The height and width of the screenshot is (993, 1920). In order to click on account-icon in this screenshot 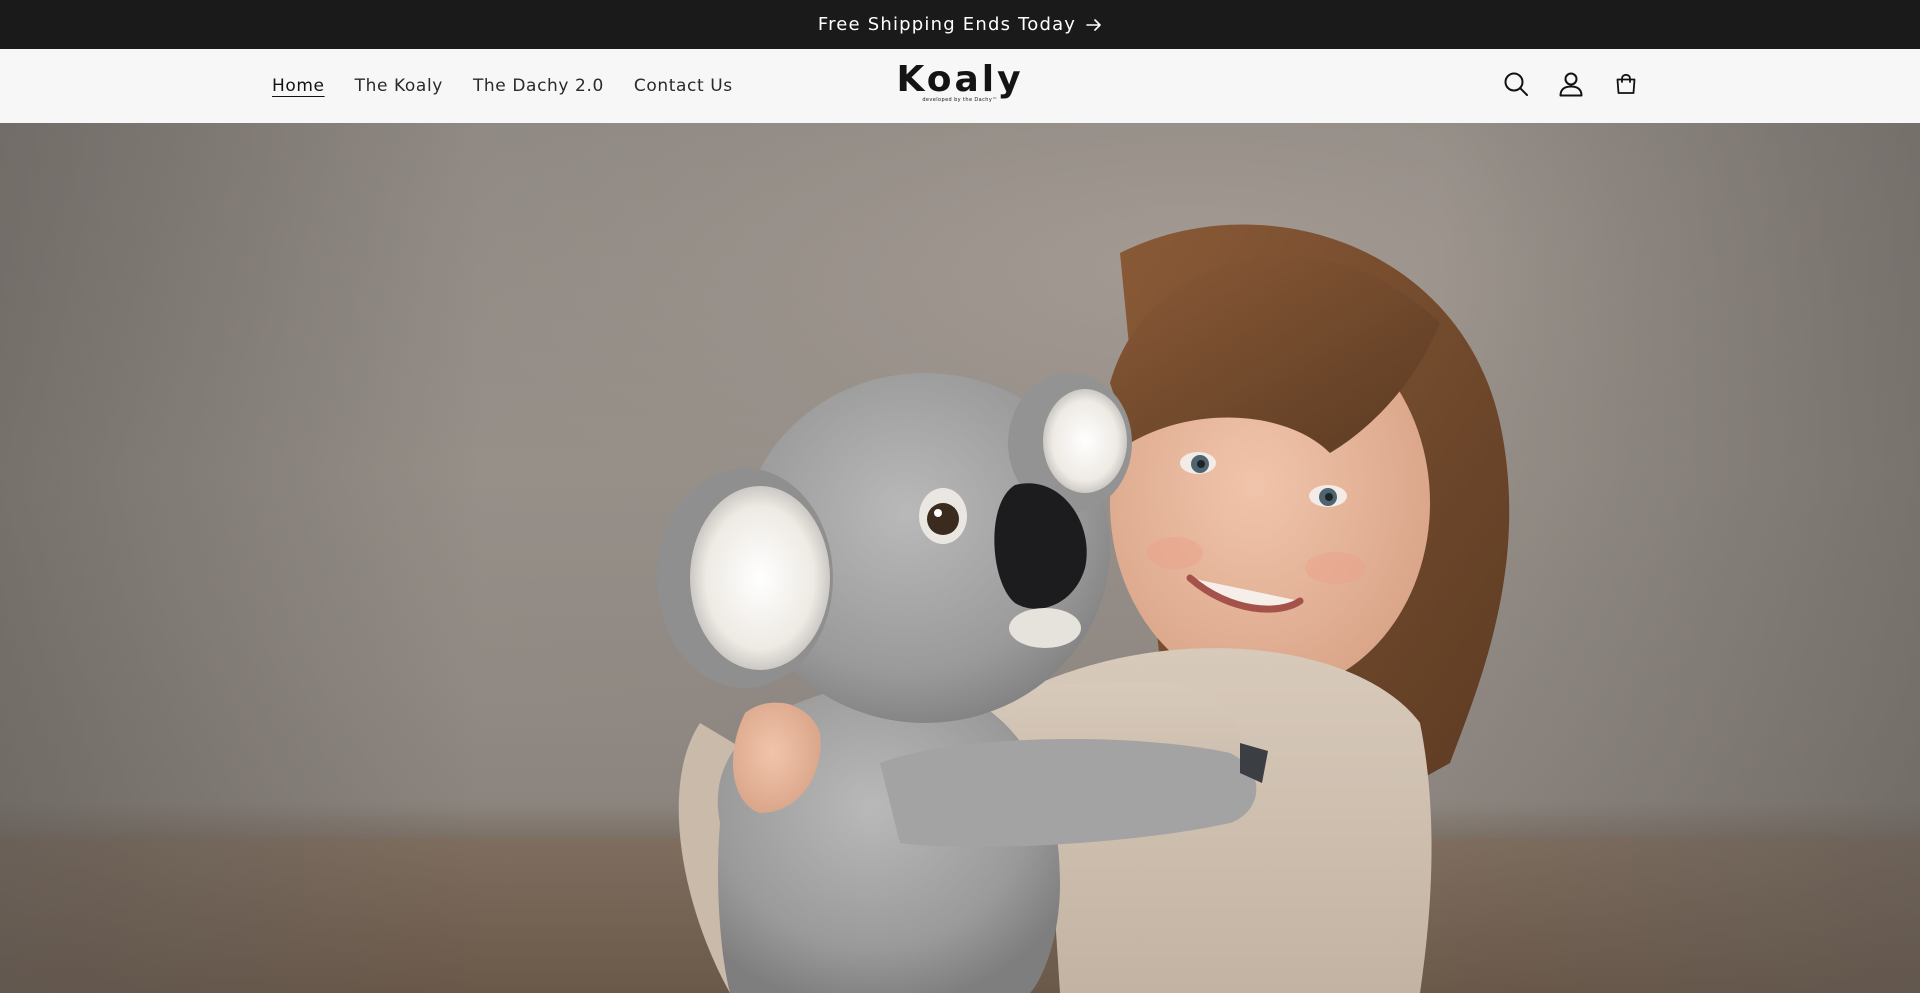, I will do `click(1571, 86)`.